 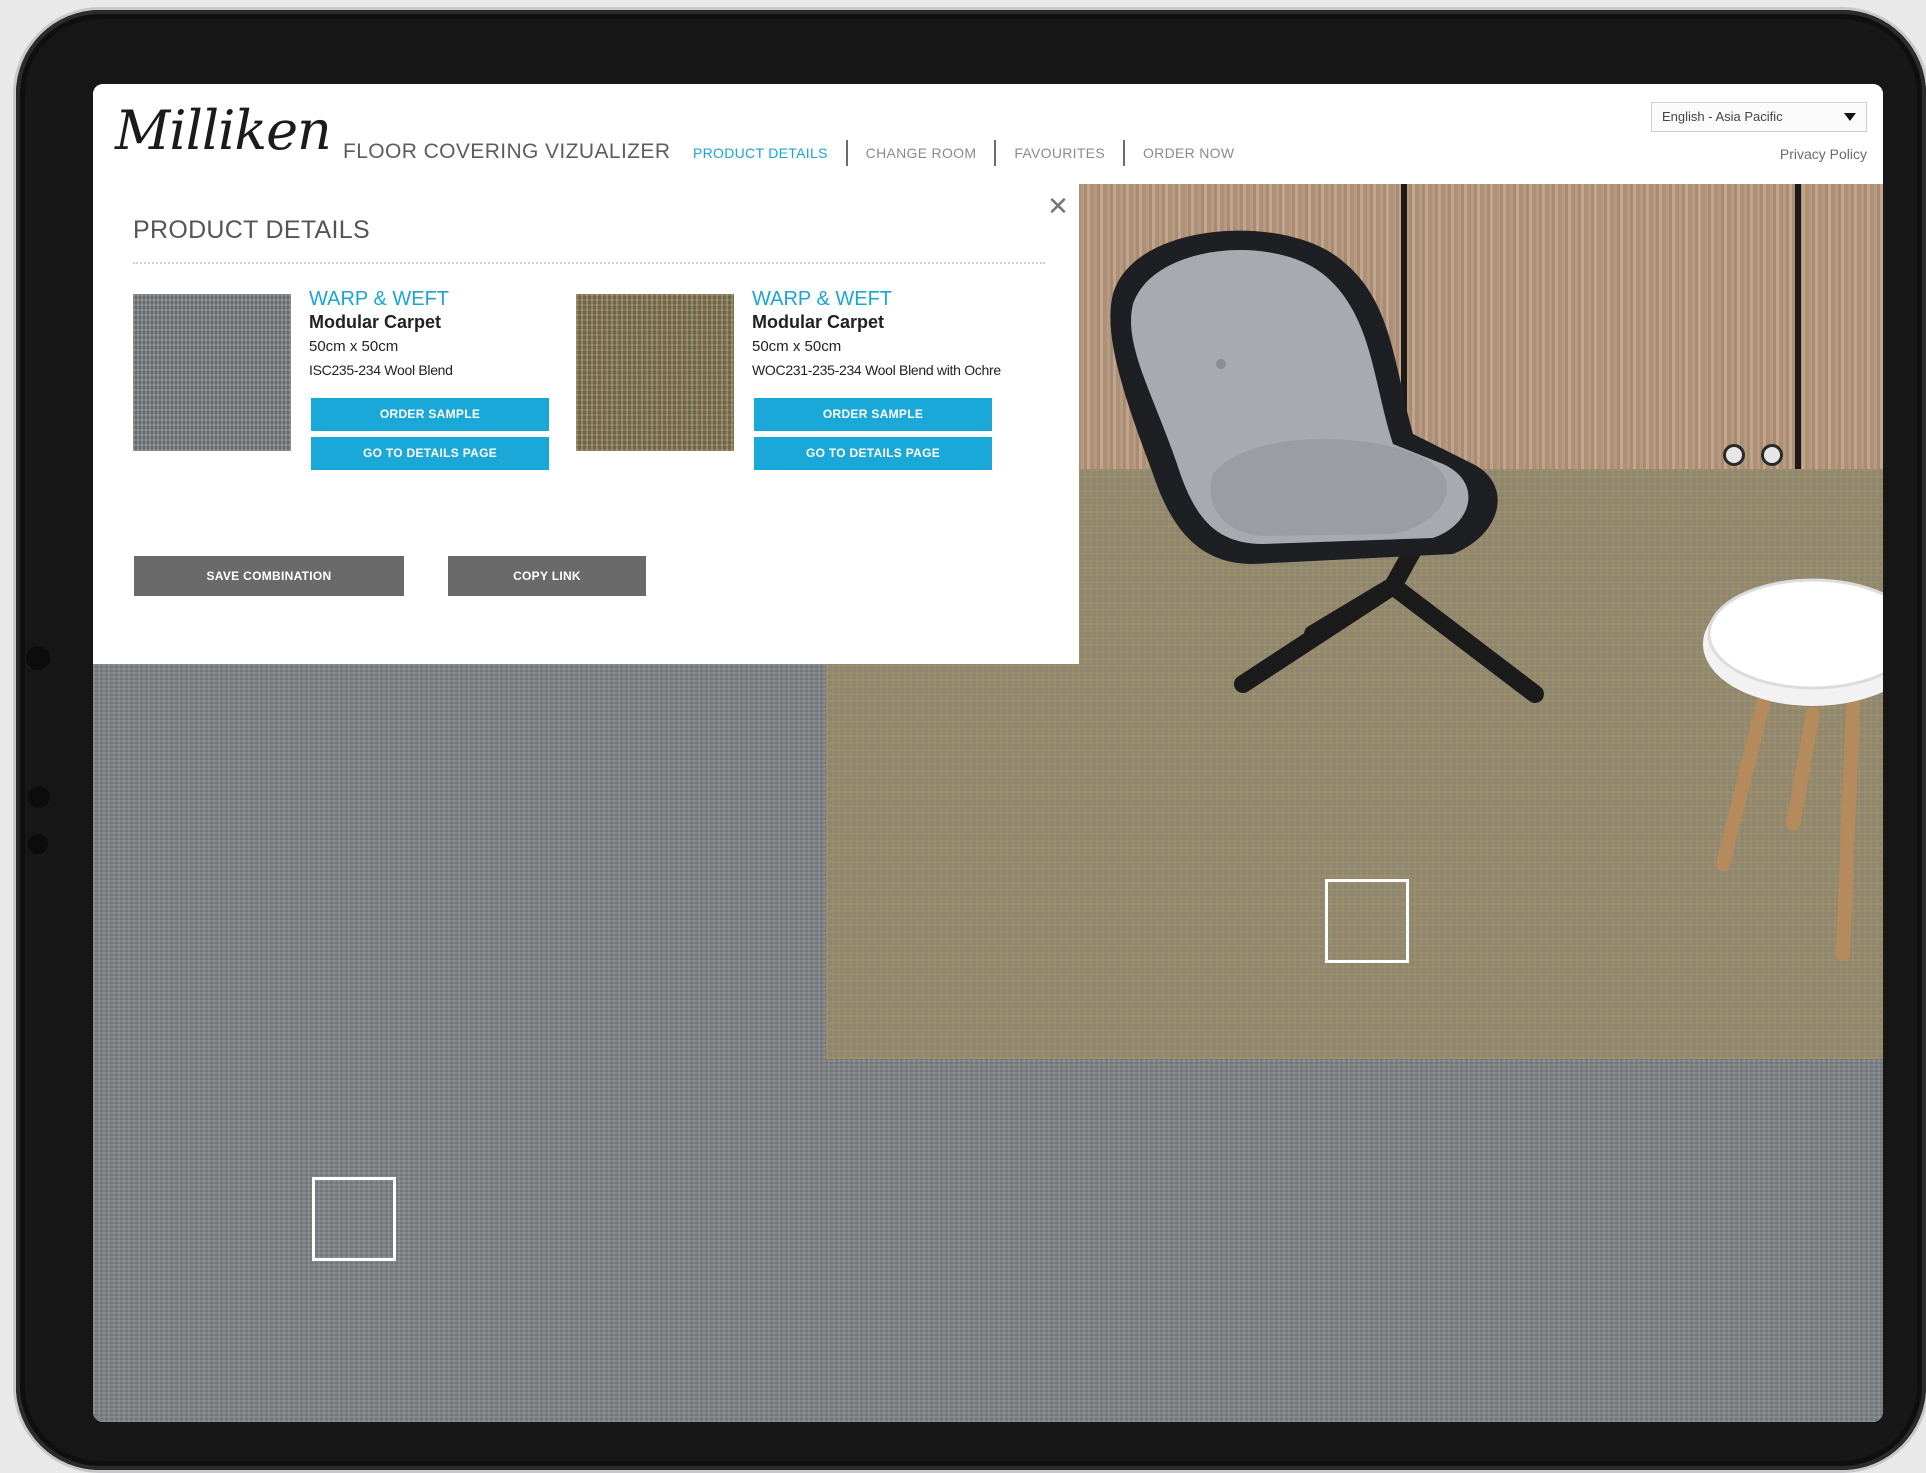 What do you see at coordinates (381, 370) in the screenshot?
I see `product-code: ISC235-234 Wool Blend` at bounding box center [381, 370].